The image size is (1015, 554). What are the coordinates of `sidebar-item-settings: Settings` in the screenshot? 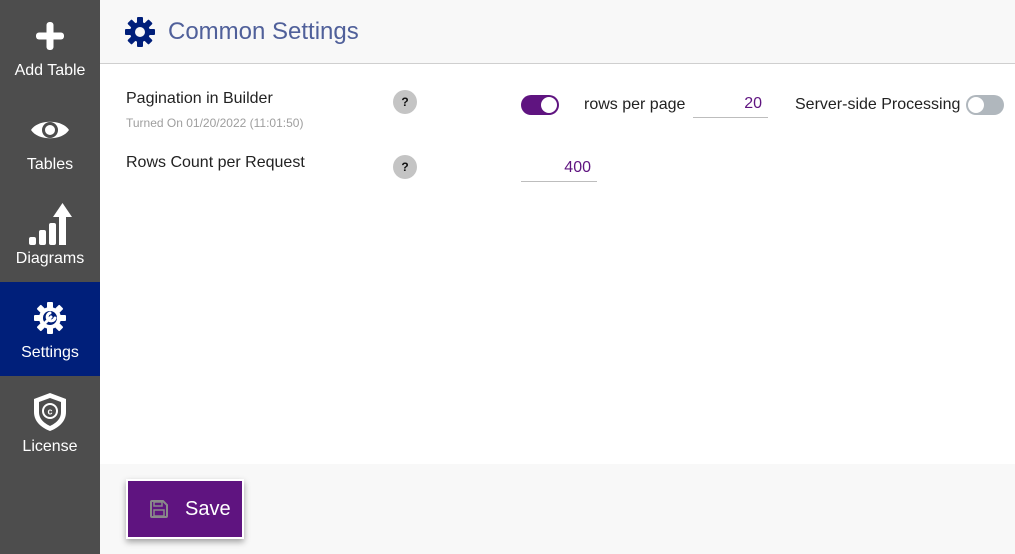 It's located at (50, 329).